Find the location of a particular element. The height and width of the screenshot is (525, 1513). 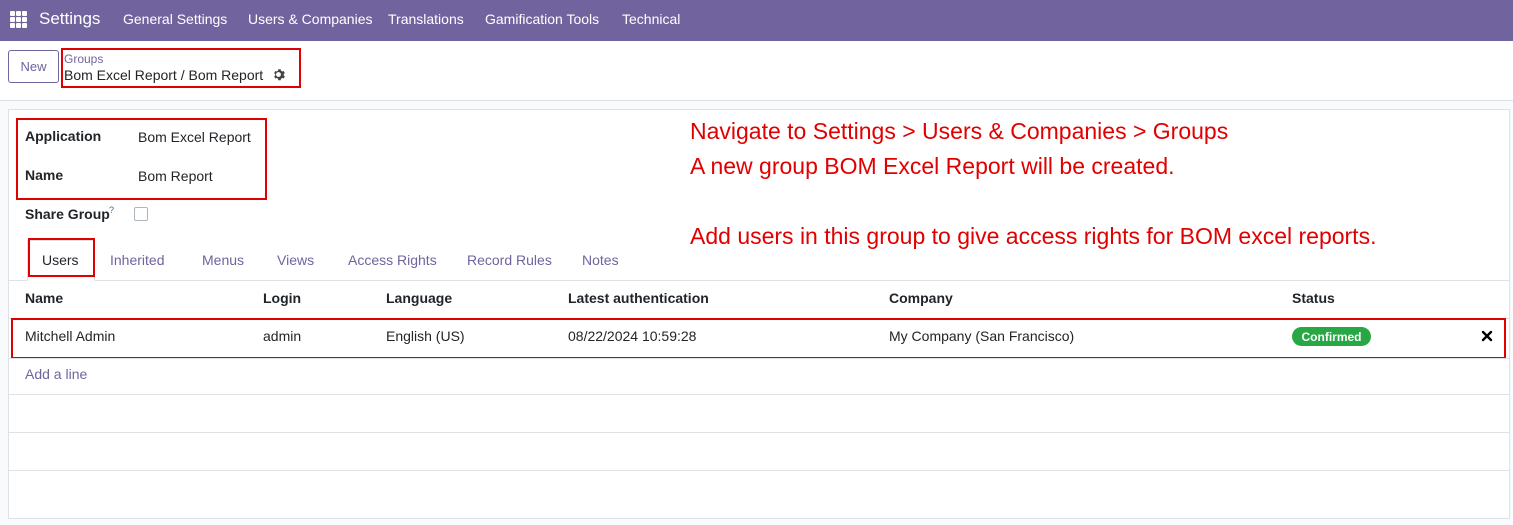

column-header-status: Status is located at coordinates (1313, 298).